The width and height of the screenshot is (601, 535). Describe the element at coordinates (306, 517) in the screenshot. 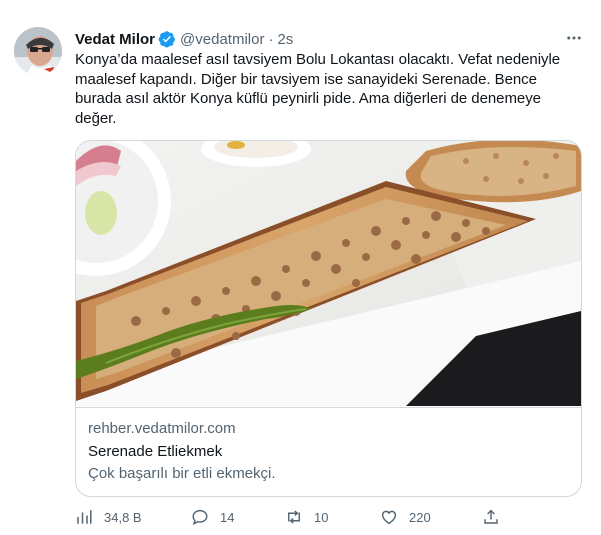

I see `retweet-button: 10` at that location.